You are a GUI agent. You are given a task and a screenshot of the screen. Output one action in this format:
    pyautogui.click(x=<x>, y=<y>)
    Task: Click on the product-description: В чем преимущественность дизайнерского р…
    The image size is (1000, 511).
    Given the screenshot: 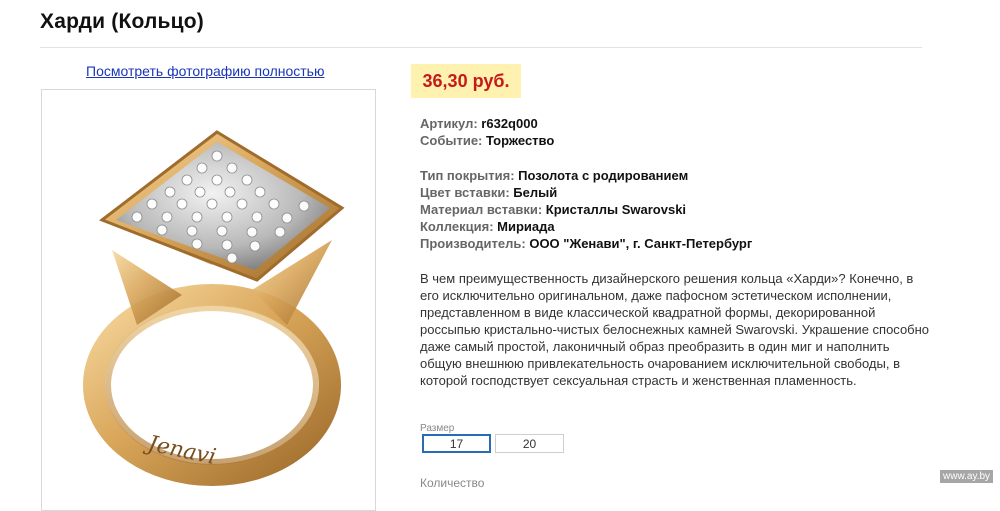 What is the action you would take?
    pyautogui.click(x=675, y=329)
    